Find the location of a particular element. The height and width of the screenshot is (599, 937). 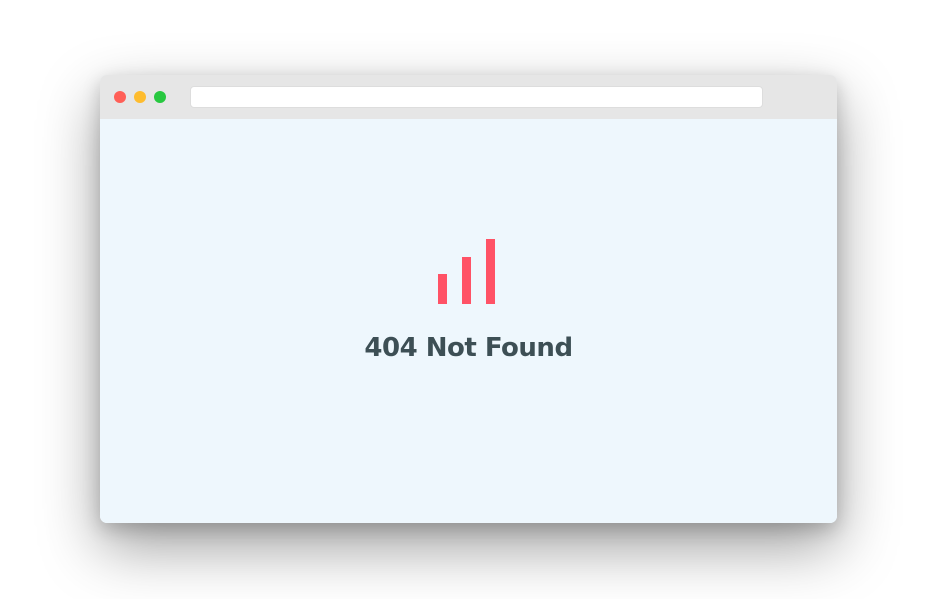

signal-bar-tall is located at coordinates (490, 271).